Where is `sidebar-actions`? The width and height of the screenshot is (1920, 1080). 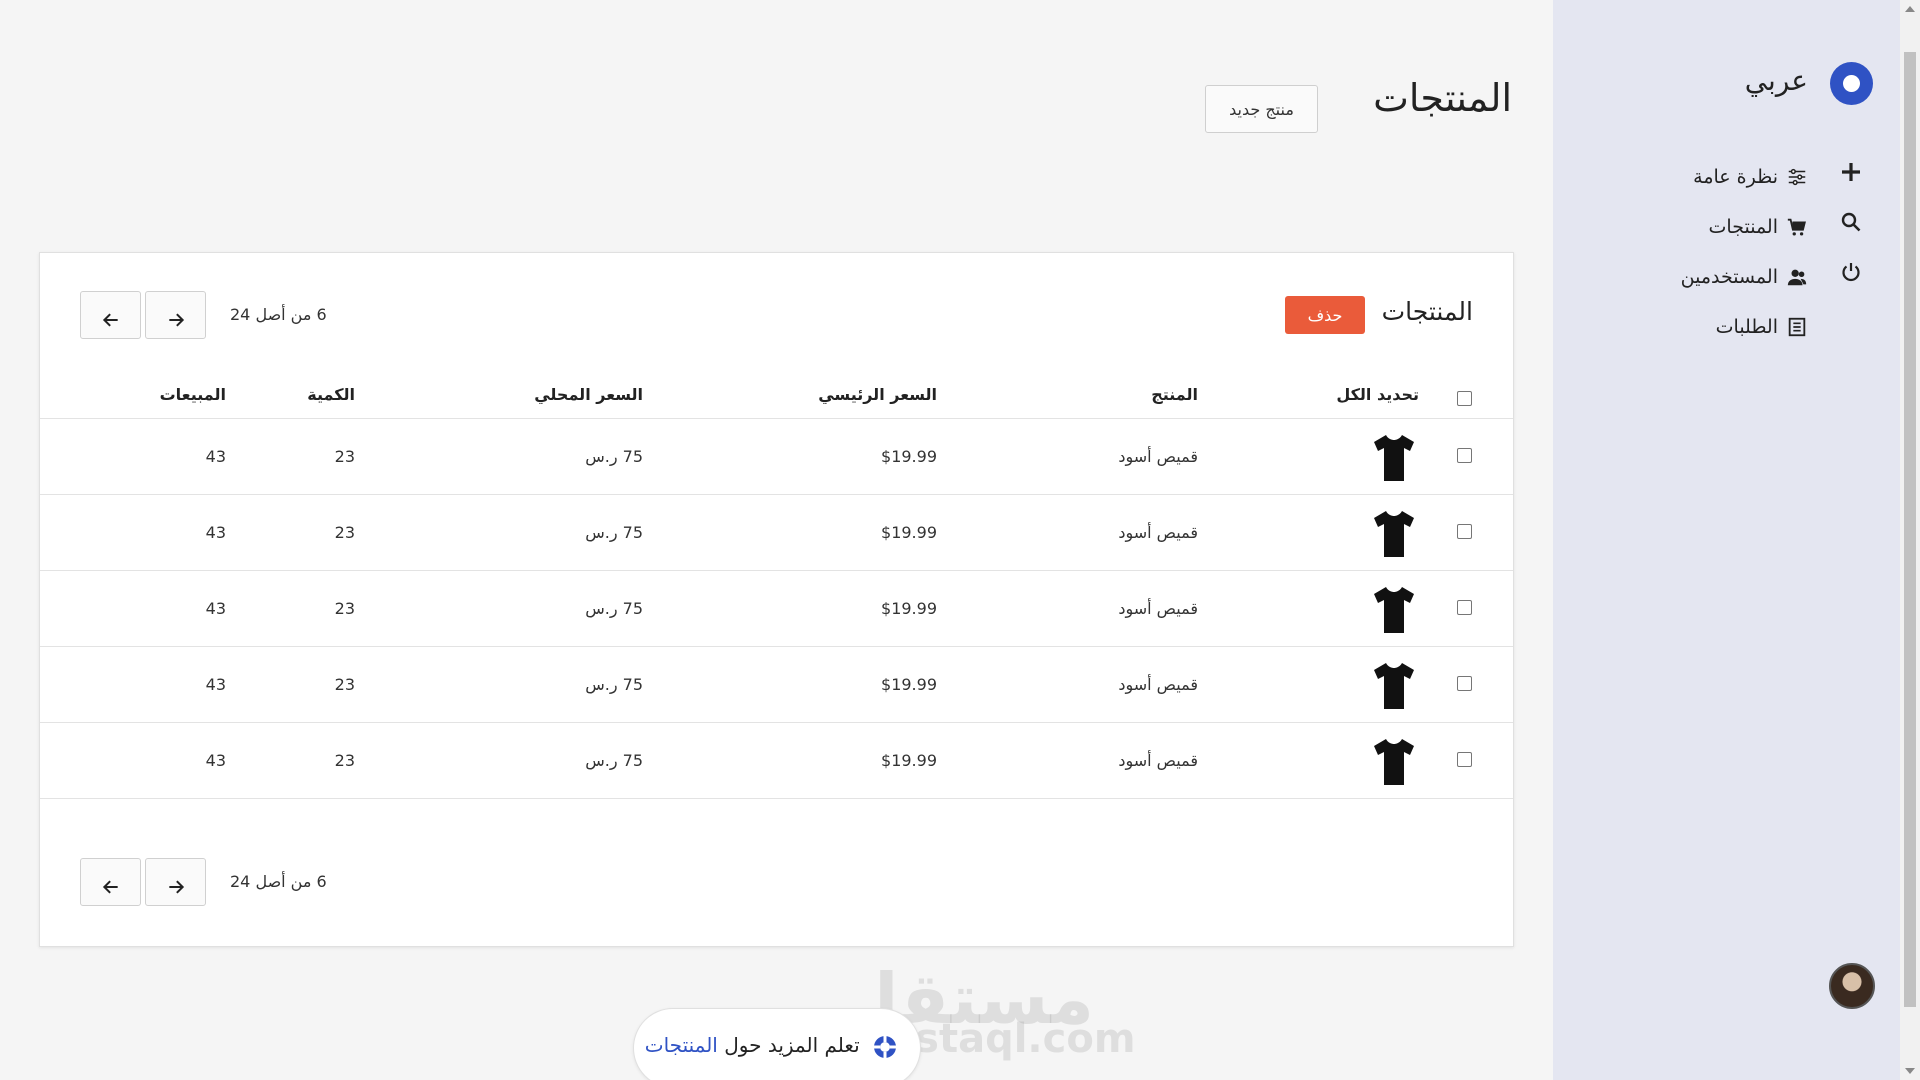 sidebar-actions is located at coordinates (1851, 230).